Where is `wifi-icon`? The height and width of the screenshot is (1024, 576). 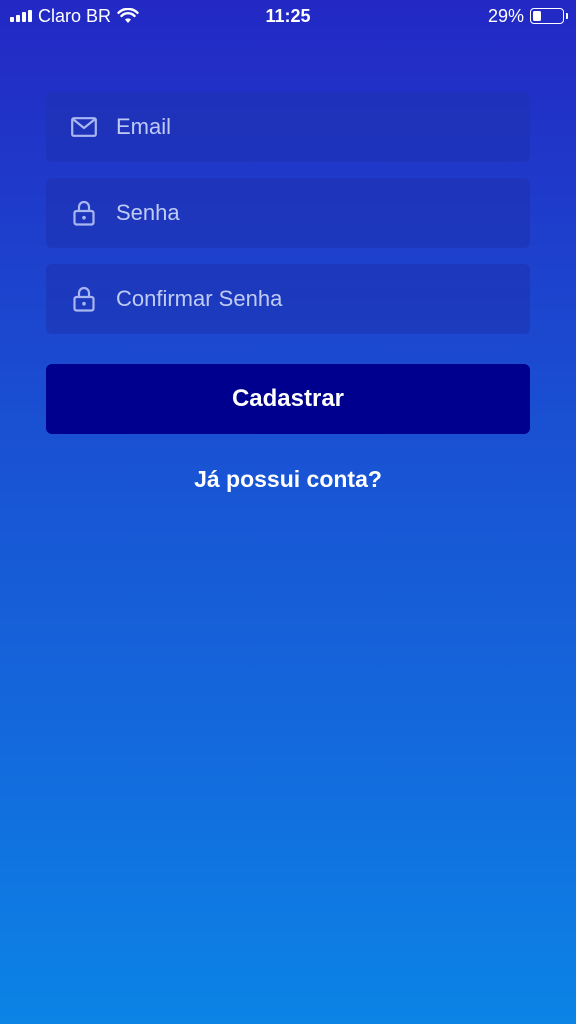 wifi-icon is located at coordinates (128, 16).